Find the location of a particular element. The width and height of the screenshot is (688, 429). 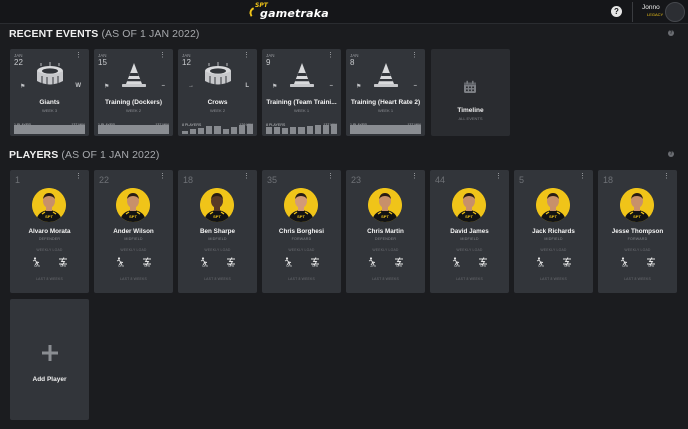

event-day: 15 is located at coordinates (102, 62).